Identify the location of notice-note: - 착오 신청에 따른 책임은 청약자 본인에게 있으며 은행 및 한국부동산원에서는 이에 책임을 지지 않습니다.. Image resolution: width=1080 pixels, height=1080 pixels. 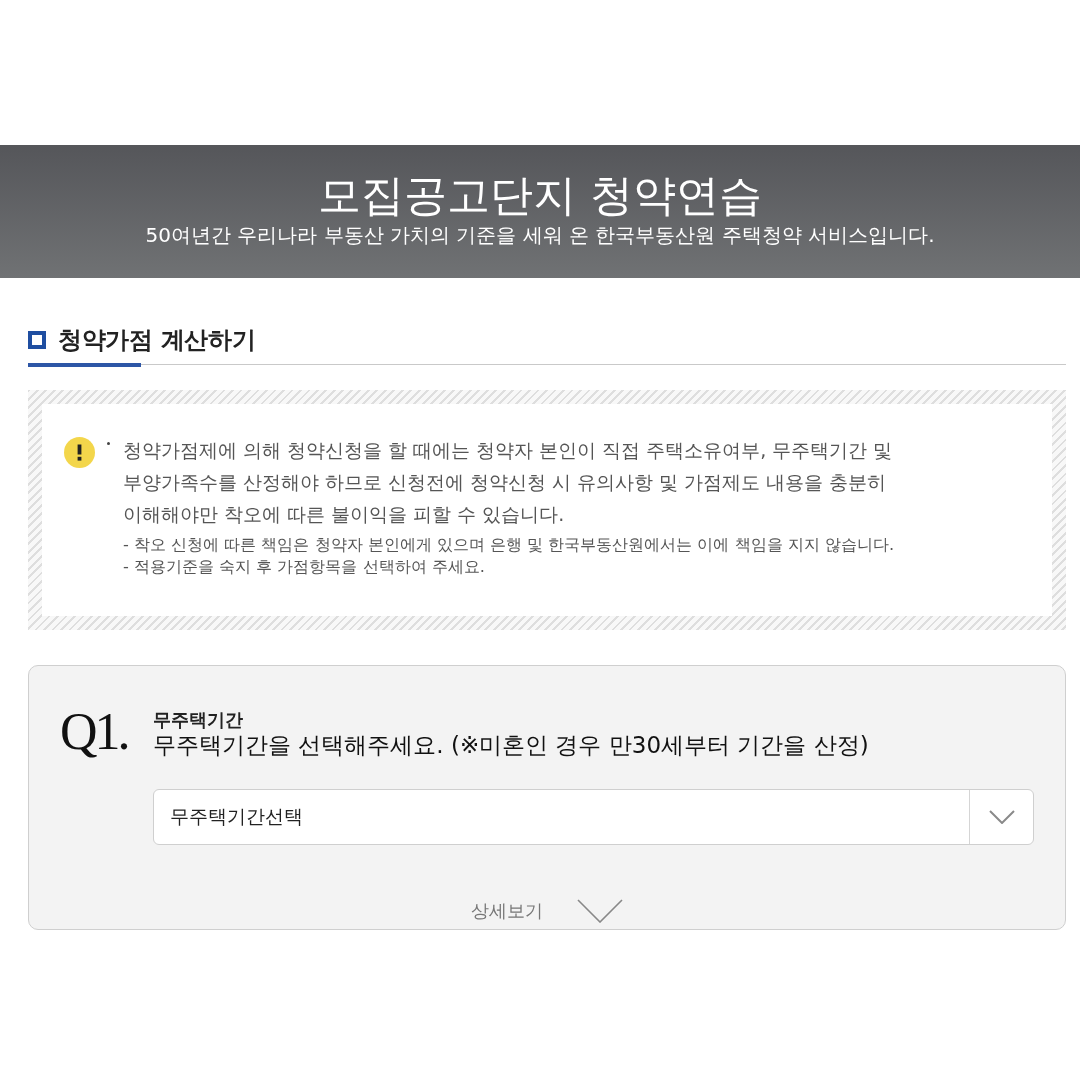
(509, 545).